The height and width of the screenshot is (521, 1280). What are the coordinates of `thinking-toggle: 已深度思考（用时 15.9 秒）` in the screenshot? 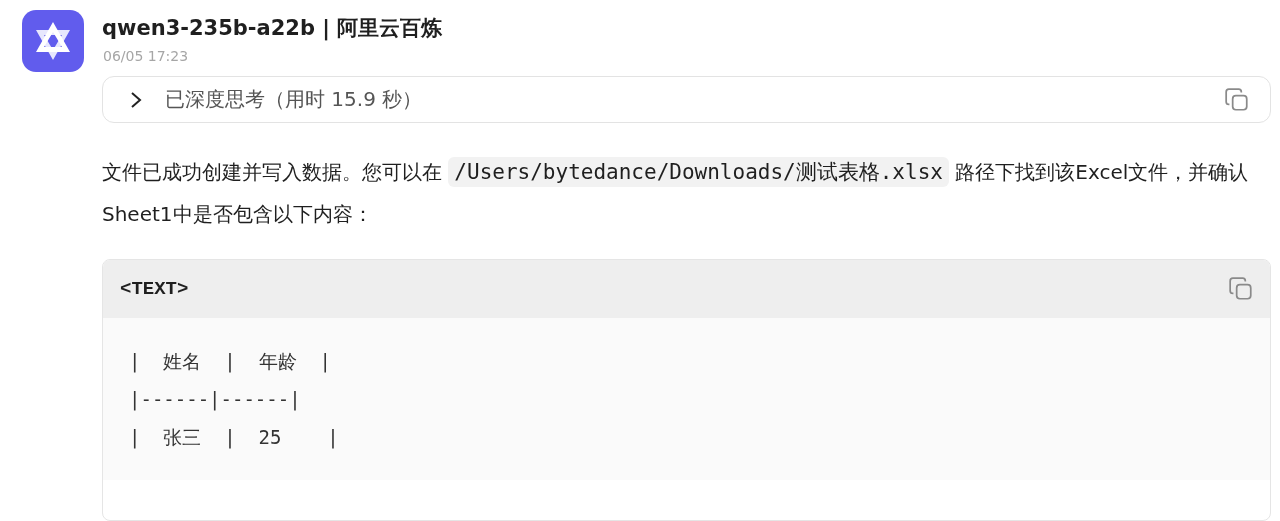 It's located at (686, 99).